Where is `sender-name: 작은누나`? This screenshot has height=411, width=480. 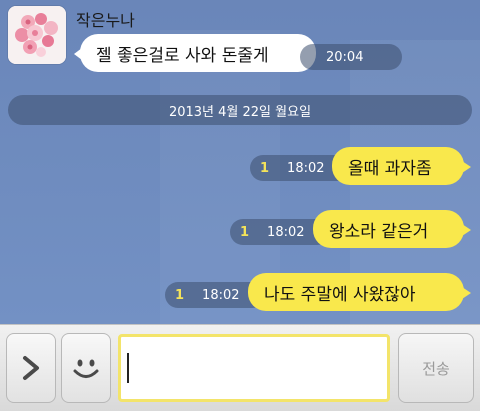 sender-name: 작은누나 is located at coordinates (105, 20).